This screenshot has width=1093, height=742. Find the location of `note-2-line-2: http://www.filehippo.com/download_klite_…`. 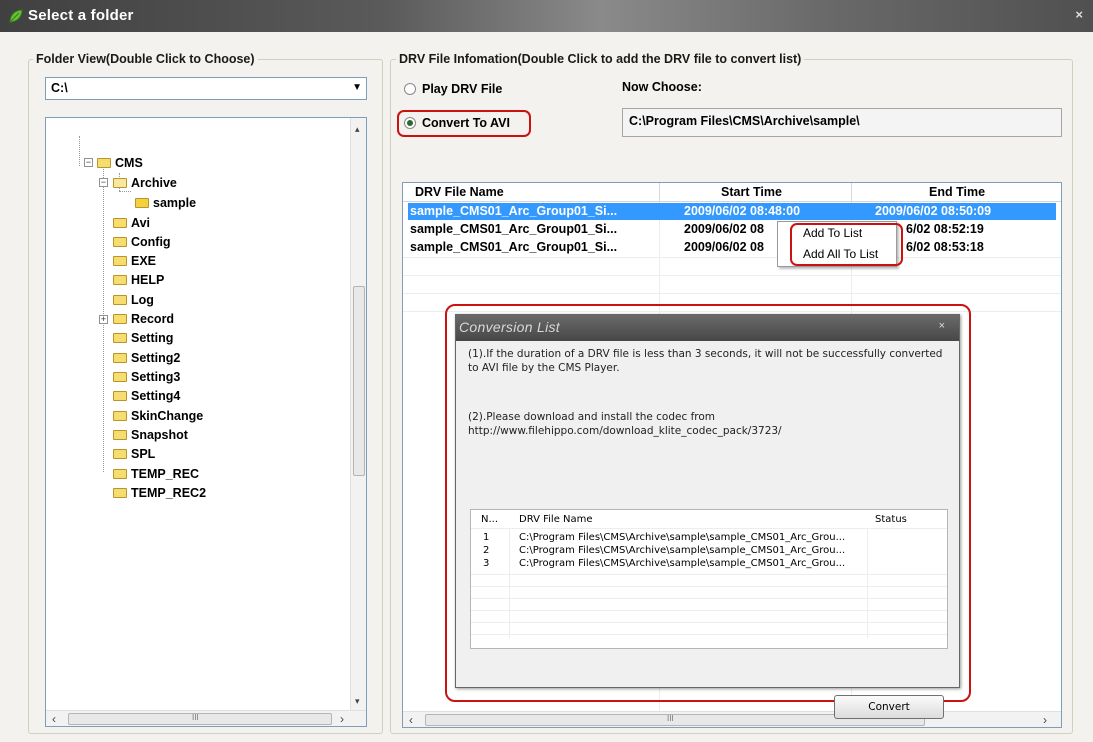

note-2-line-2: http://www.filehippo.com/download_klite_… is located at coordinates (625, 431).